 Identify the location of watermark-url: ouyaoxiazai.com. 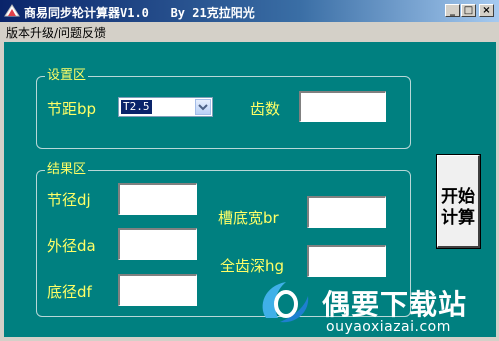
(388, 327).